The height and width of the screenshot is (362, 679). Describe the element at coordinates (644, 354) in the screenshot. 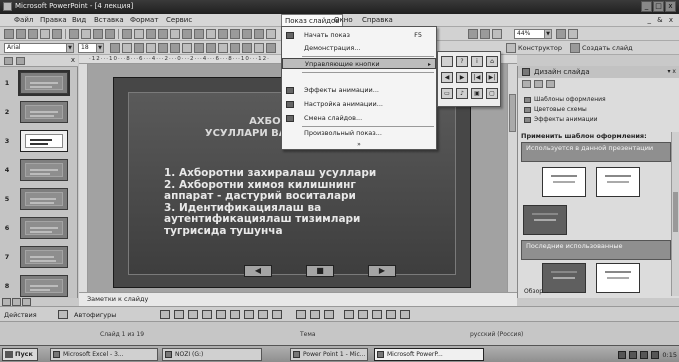

I see `volume-icon` at that location.